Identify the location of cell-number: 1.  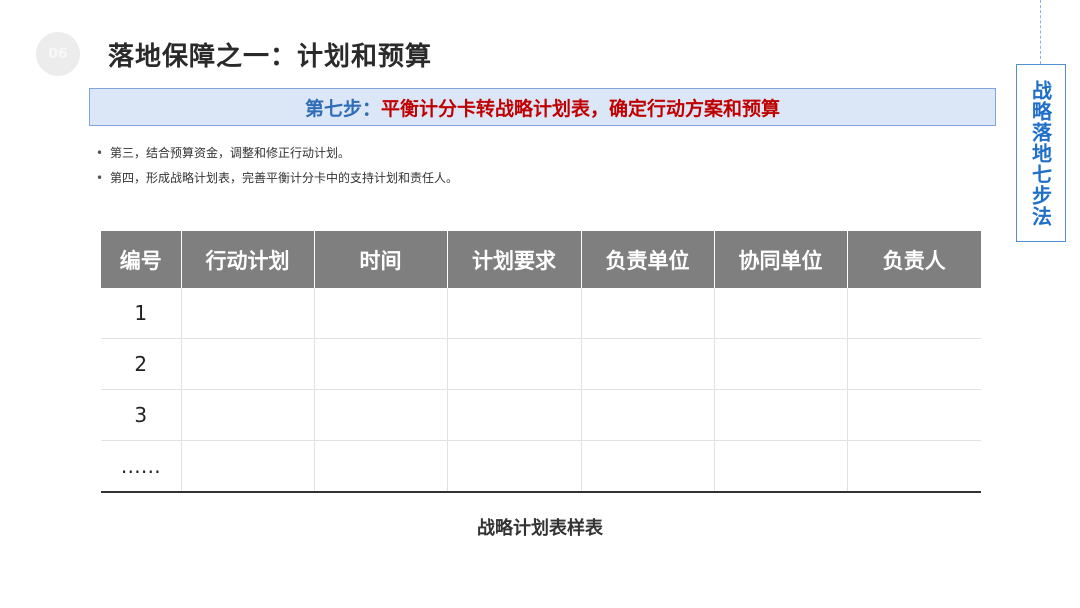
(141, 313).